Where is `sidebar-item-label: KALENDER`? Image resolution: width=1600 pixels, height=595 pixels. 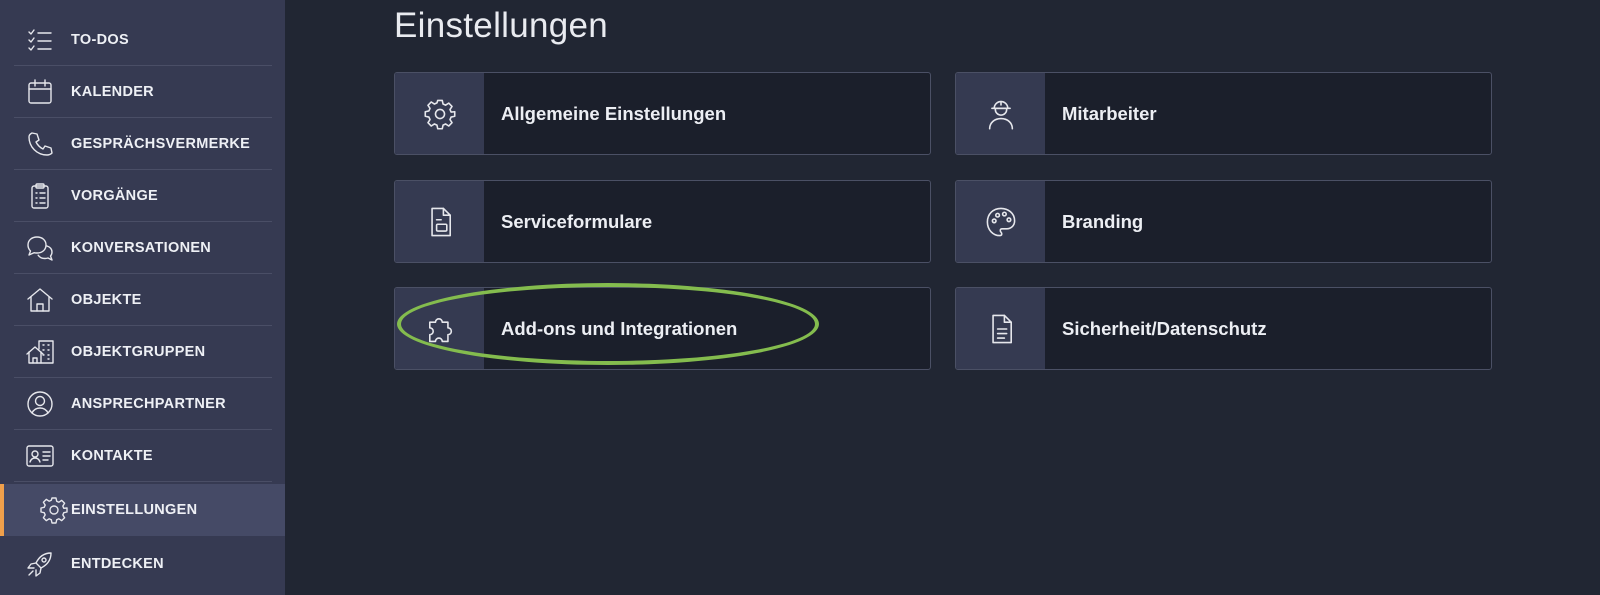
sidebar-item-label: KALENDER is located at coordinates (112, 91).